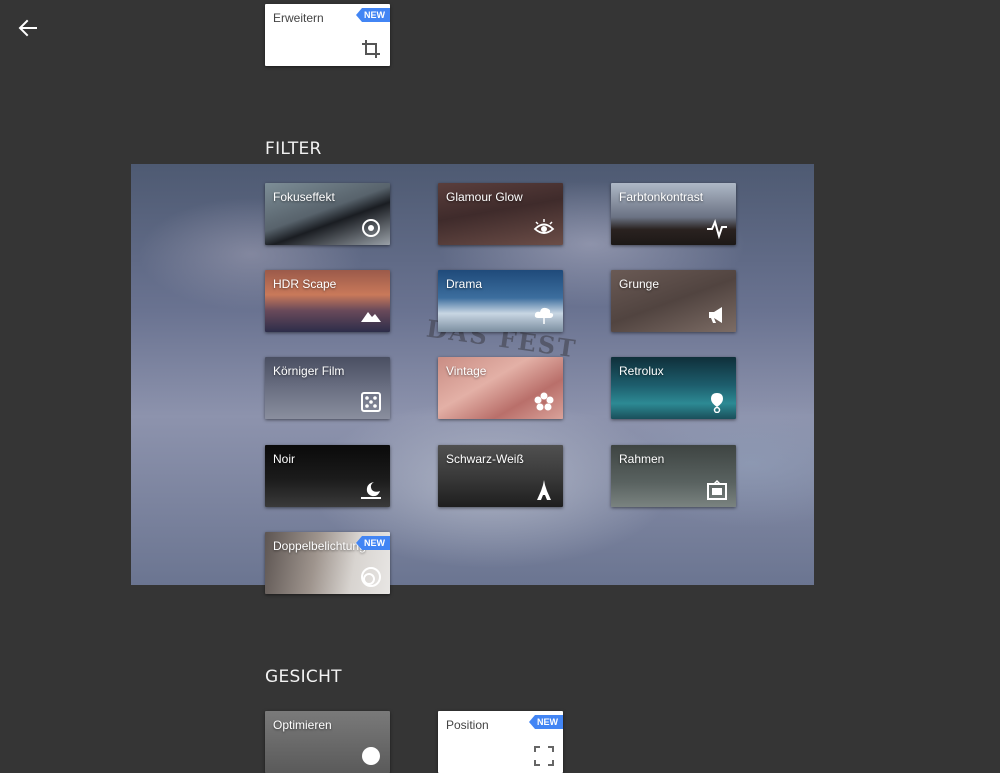  I want to click on megaphone-icon, so click(715, 315).